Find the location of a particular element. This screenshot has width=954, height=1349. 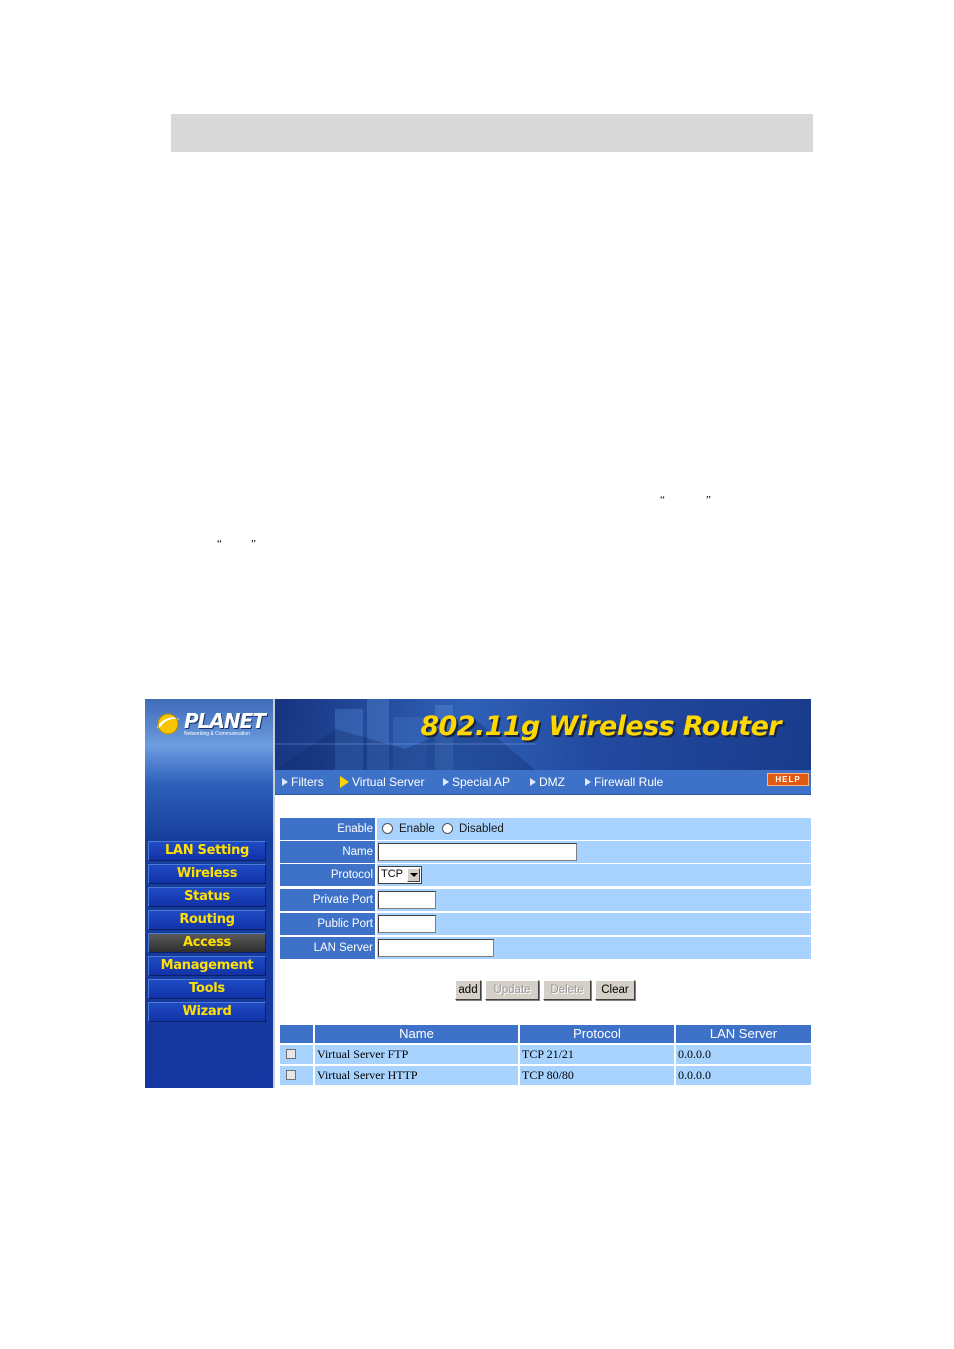

disabled-option-label: Disabled is located at coordinates (481, 829).